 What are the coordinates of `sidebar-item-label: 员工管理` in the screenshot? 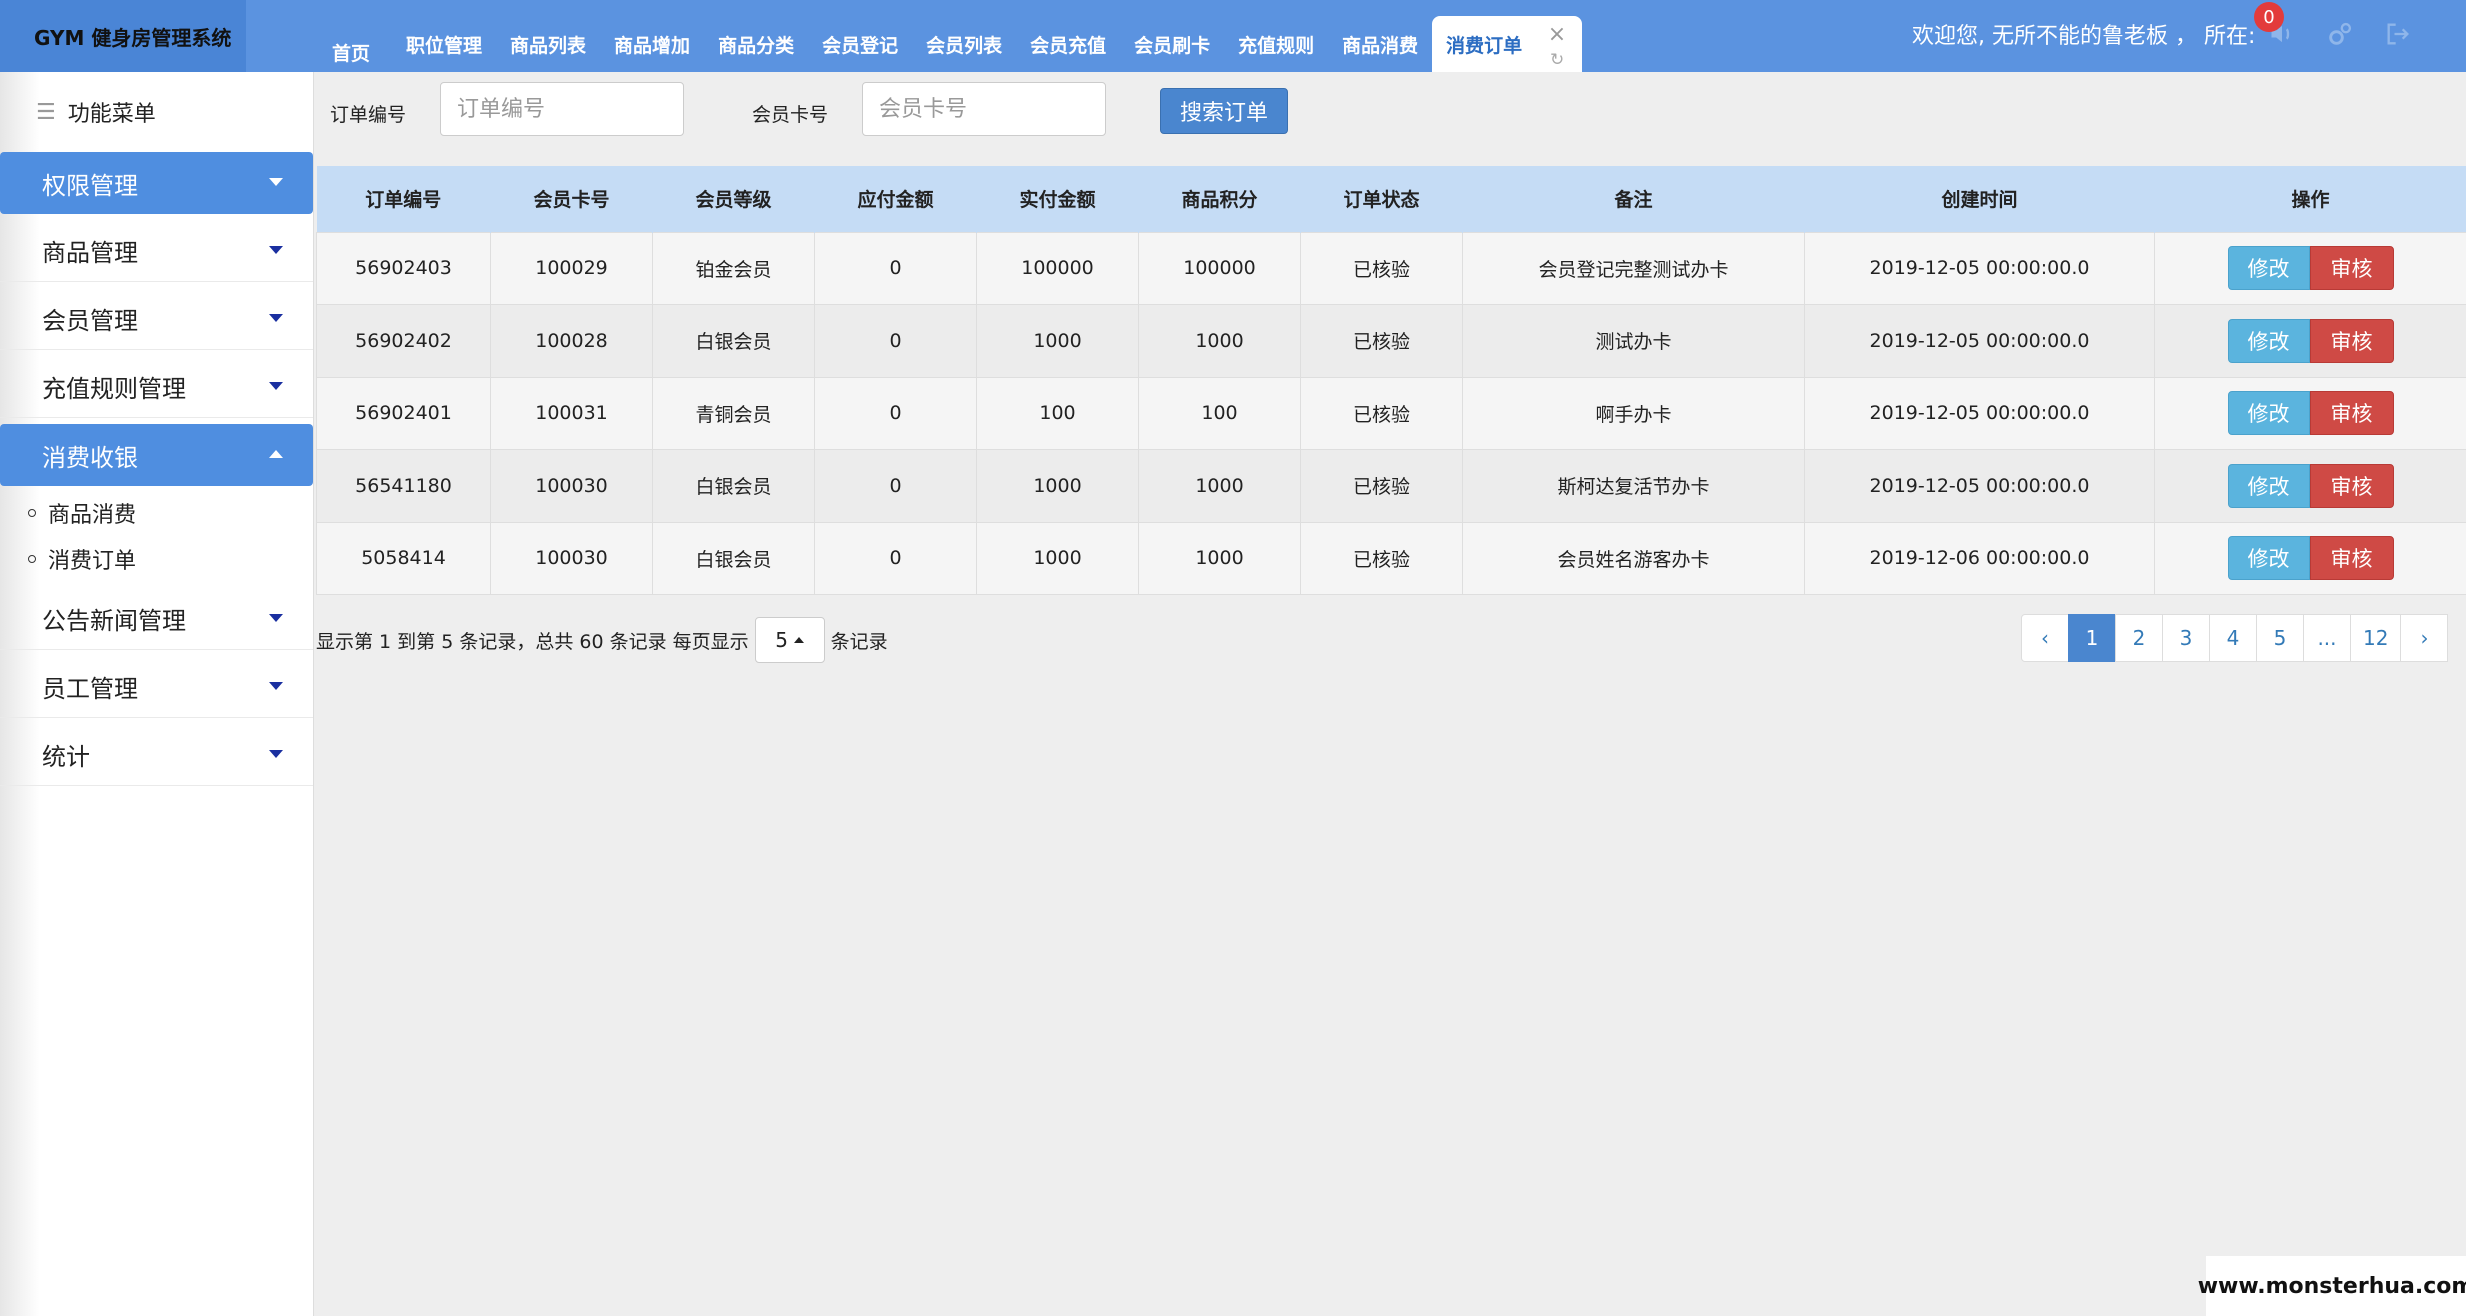 It's located at (90, 689).